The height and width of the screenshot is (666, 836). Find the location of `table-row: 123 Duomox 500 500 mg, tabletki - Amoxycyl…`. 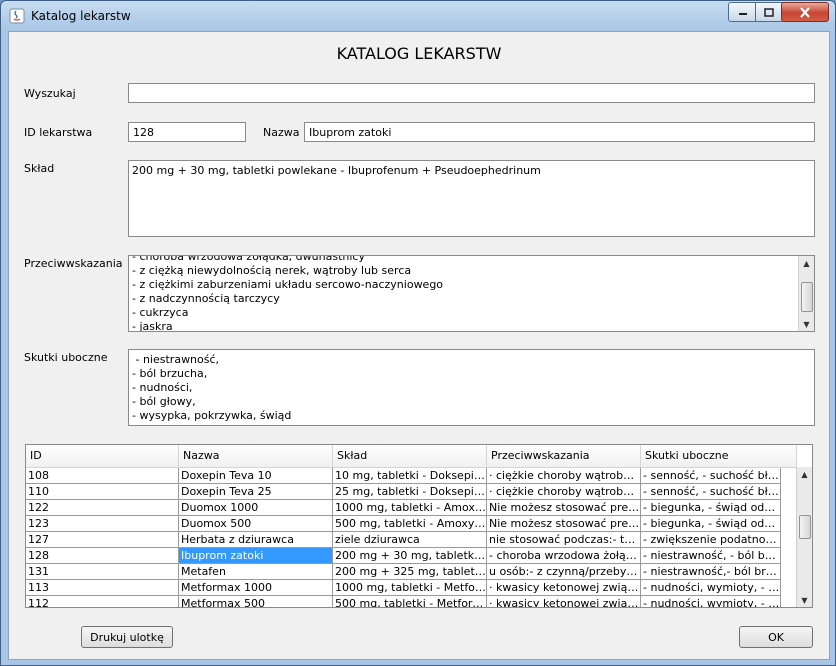

table-row: 123 Duomox 500 500 mg, tabletki - Amoxycyl… is located at coordinates (403, 524).